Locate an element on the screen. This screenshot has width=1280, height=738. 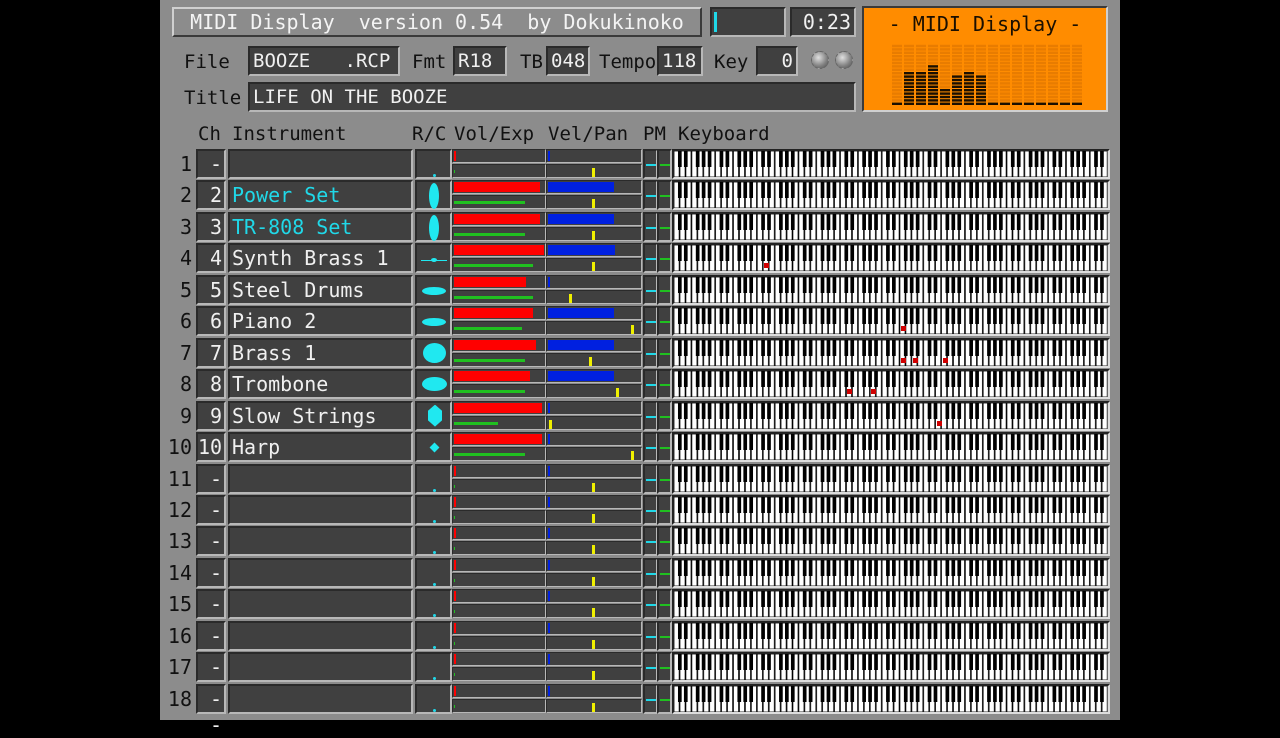
row-number: 16 is located at coordinates (179, 635).